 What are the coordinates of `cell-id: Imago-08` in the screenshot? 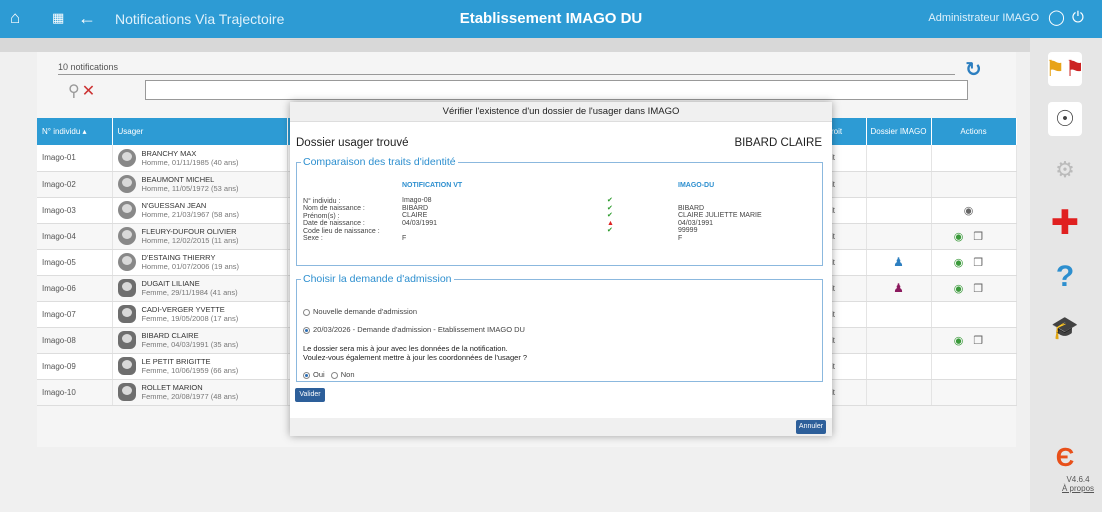 It's located at (75, 340).